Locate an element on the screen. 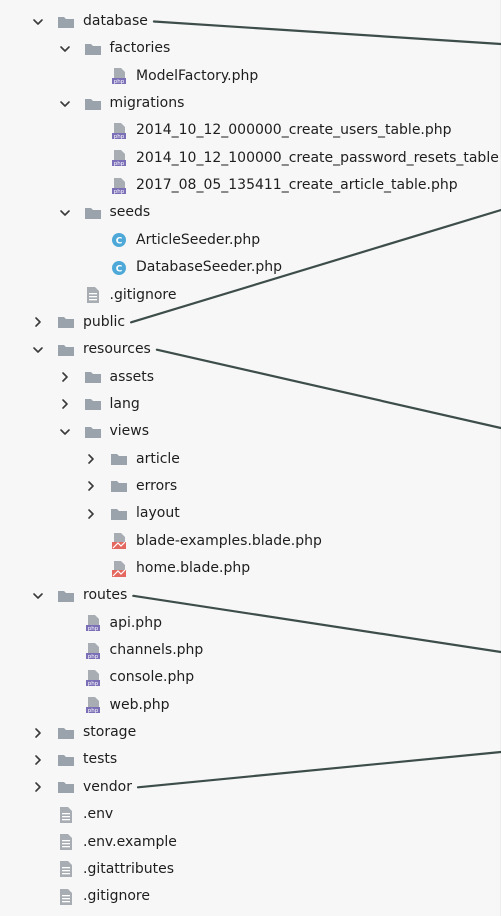 Image resolution: width=501 pixels, height=916 pixels. tree-item-label: .env is located at coordinates (98, 814).